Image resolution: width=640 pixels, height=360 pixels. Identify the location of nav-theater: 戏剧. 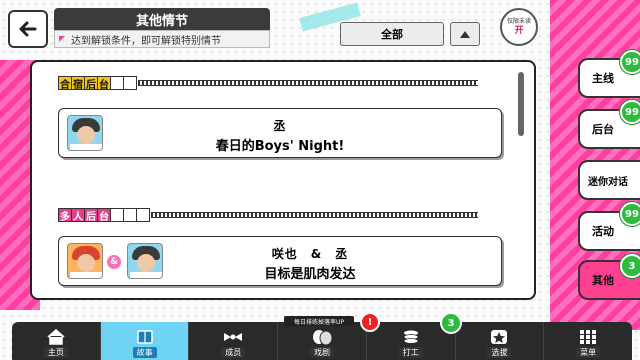
(322, 341).